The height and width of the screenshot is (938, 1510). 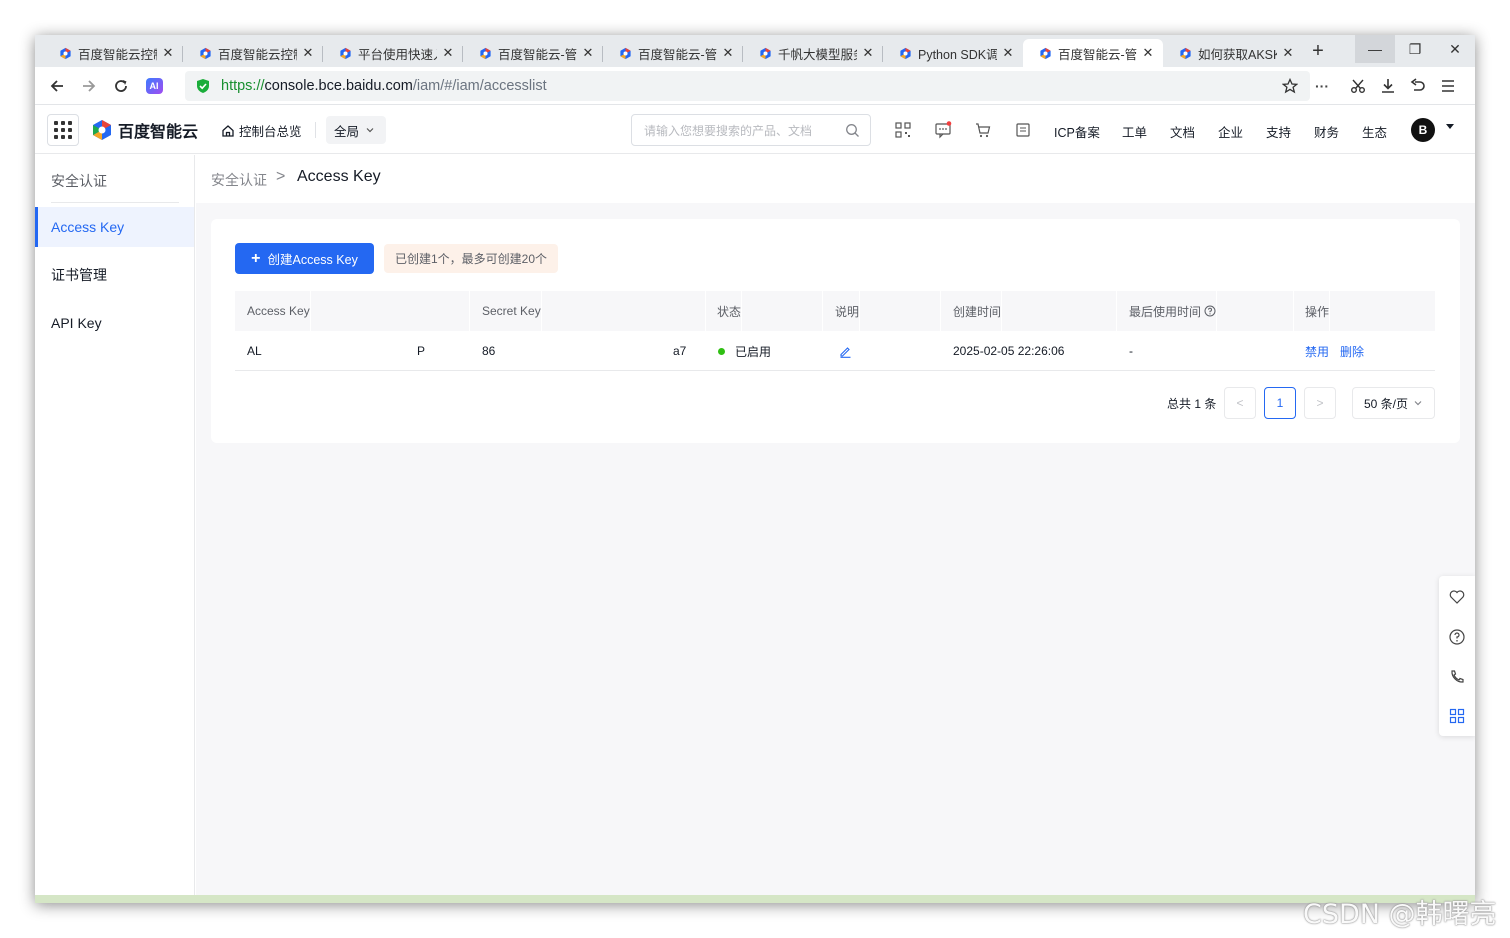 What do you see at coordinates (1457, 597) in the screenshot?
I see `heart-icon` at bounding box center [1457, 597].